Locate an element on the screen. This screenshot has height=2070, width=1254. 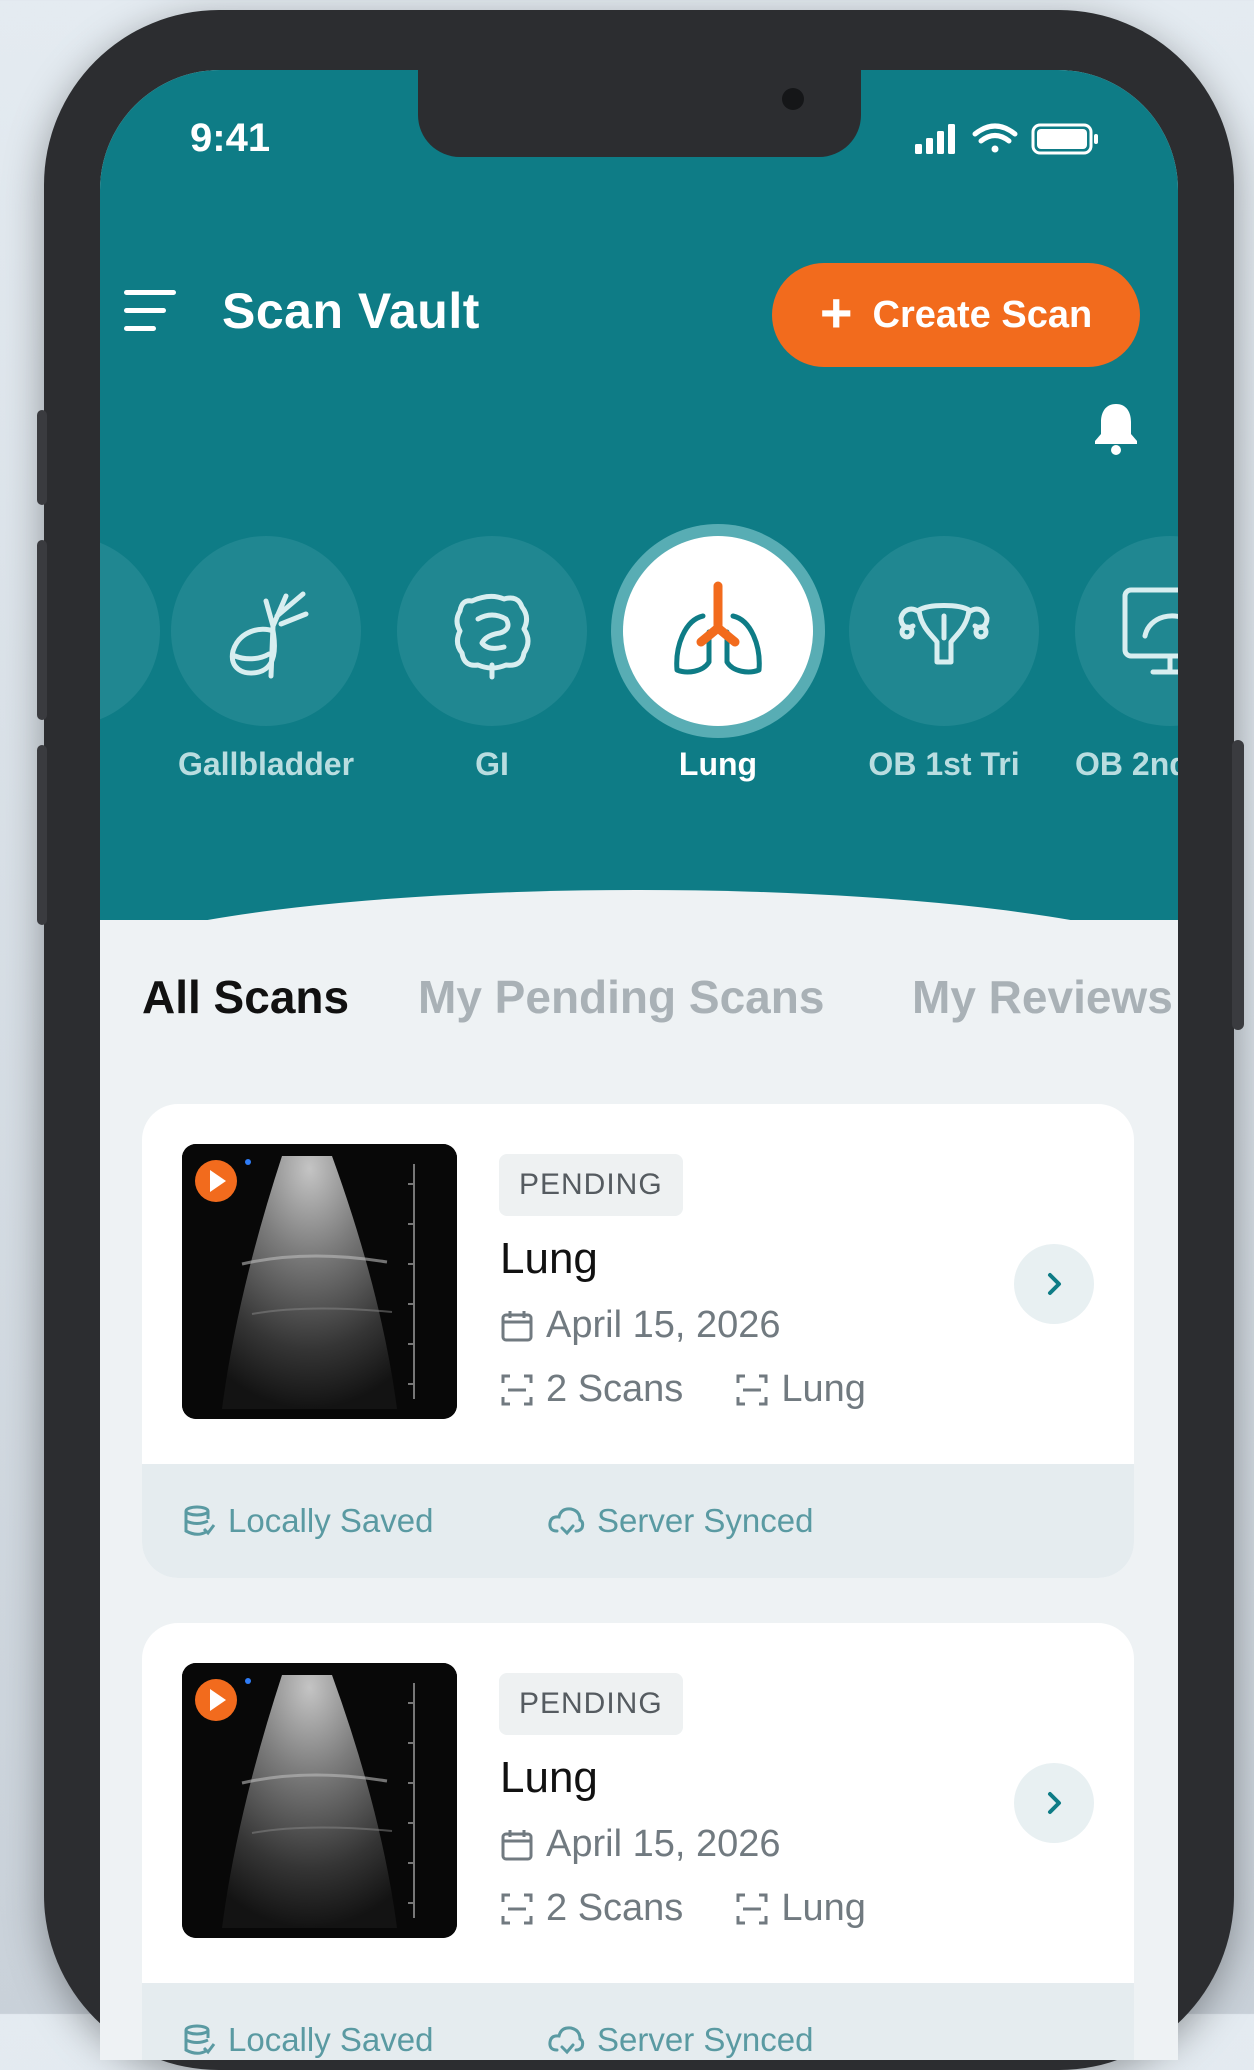
volume-down-button is located at coordinates (42, 835).